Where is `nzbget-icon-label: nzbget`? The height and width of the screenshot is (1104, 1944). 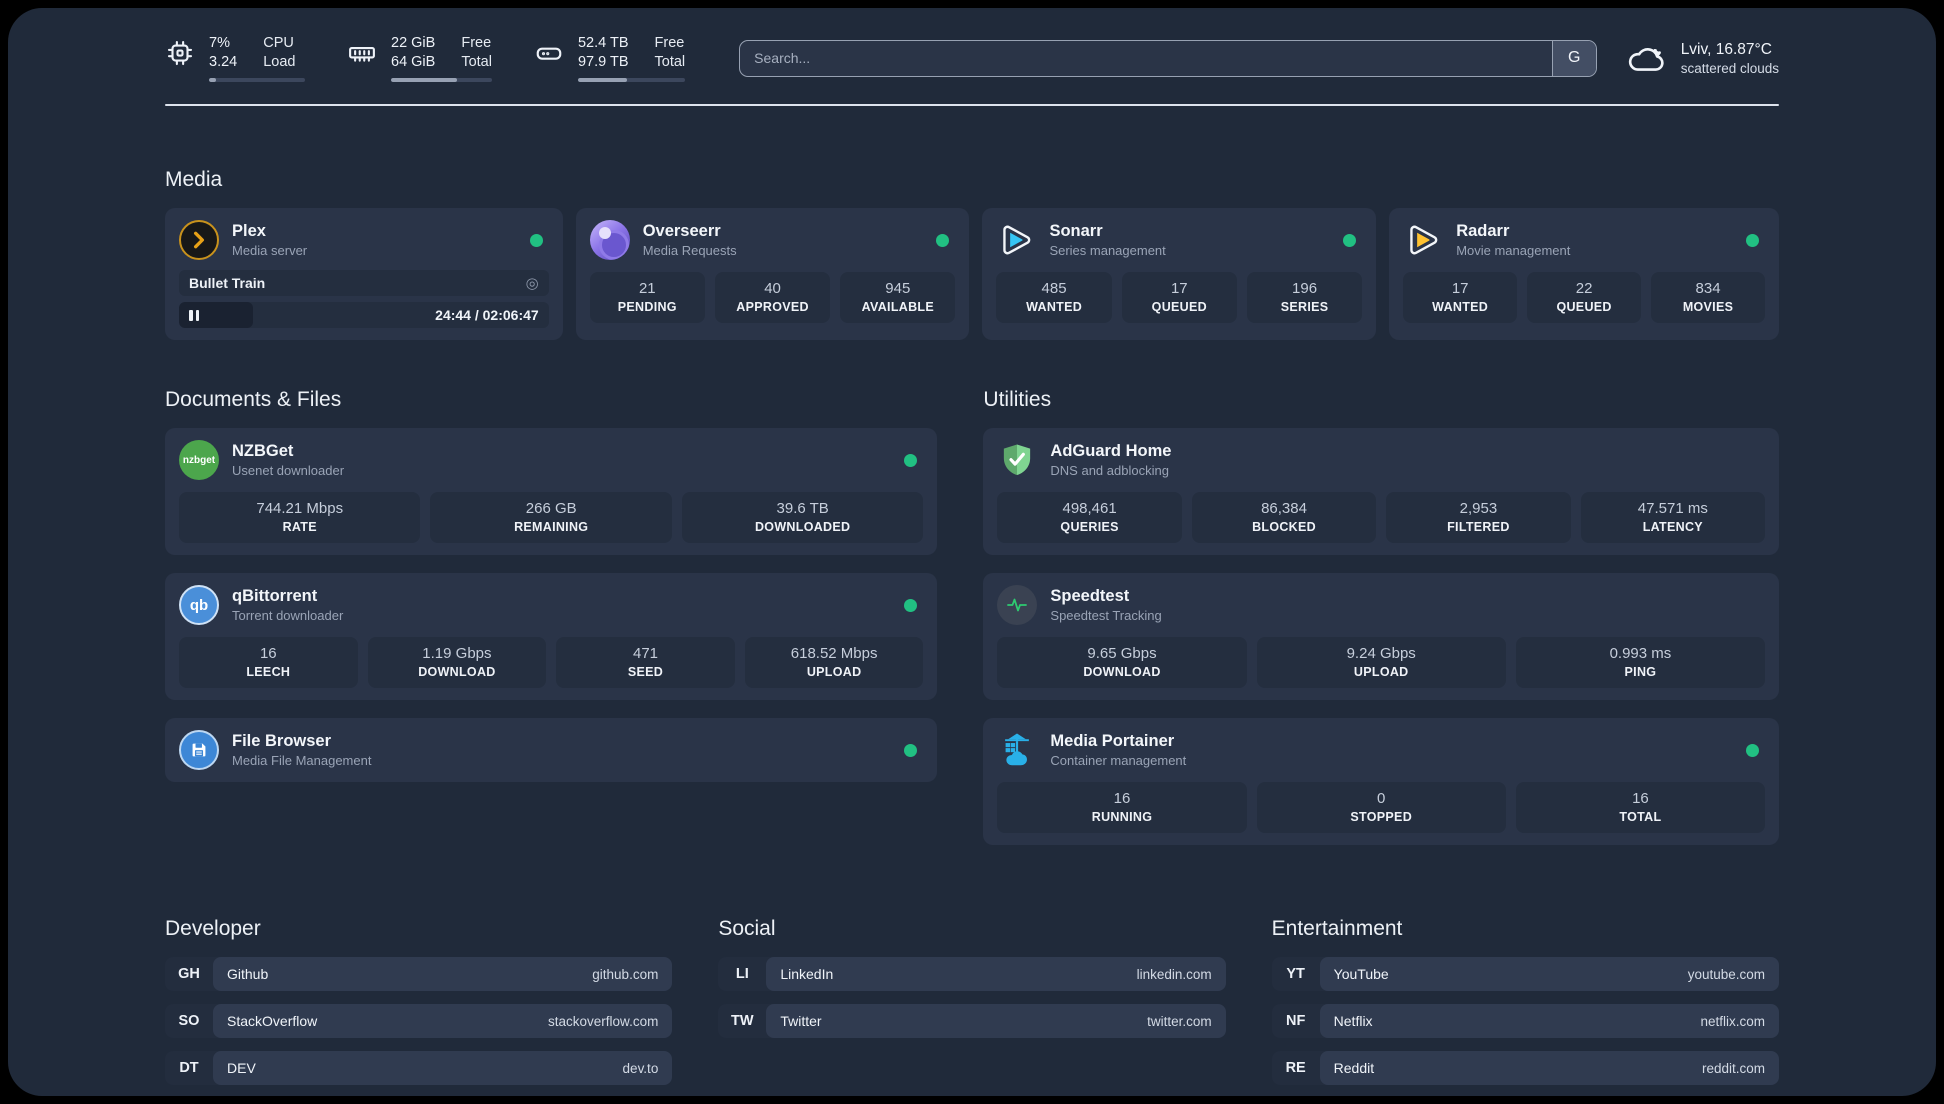 nzbget-icon-label: nzbget is located at coordinates (199, 460).